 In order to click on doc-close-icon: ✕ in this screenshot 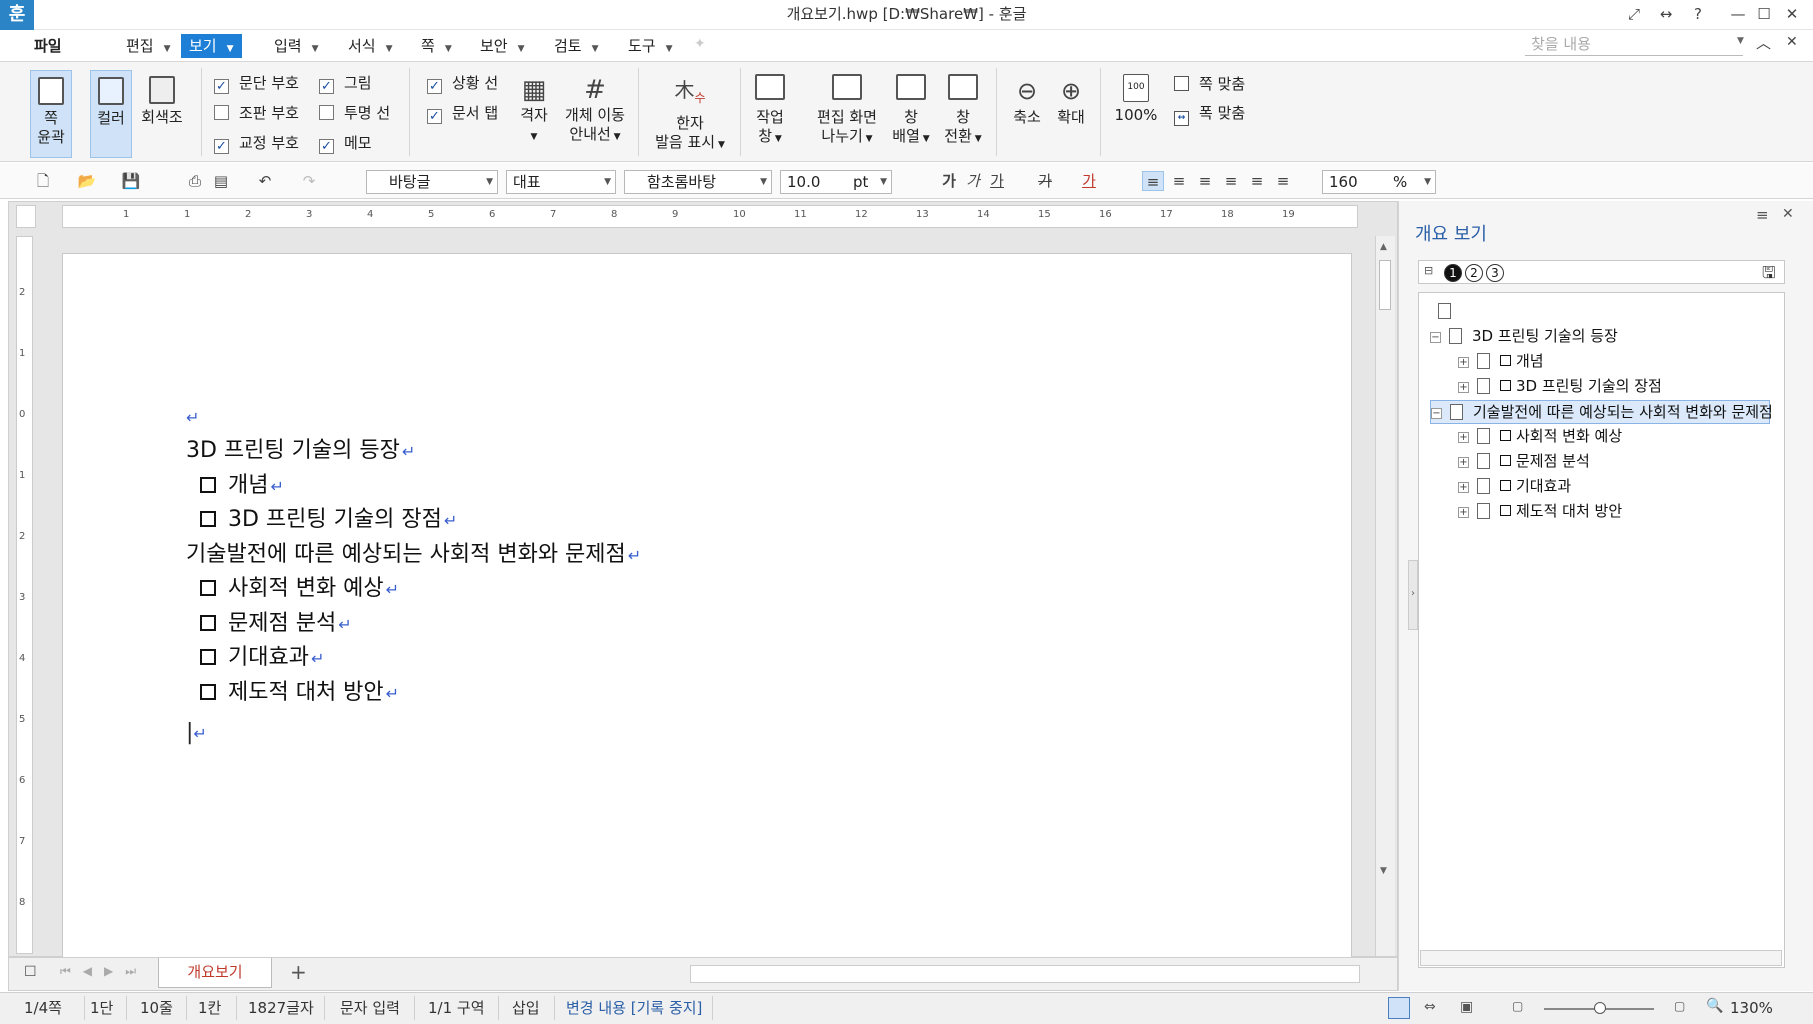, I will do `click(1792, 42)`.